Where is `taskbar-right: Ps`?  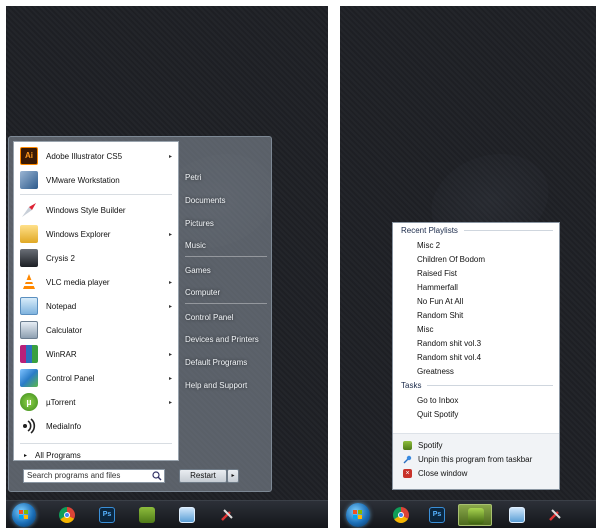
taskbar-right: Ps is located at coordinates (468, 514).